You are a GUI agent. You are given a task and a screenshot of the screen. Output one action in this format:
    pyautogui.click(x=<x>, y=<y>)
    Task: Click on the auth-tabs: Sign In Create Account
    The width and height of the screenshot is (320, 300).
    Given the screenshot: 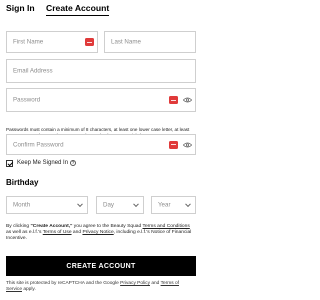 What is the action you would take?
    pyautogui.click(x=101, y=10)
    